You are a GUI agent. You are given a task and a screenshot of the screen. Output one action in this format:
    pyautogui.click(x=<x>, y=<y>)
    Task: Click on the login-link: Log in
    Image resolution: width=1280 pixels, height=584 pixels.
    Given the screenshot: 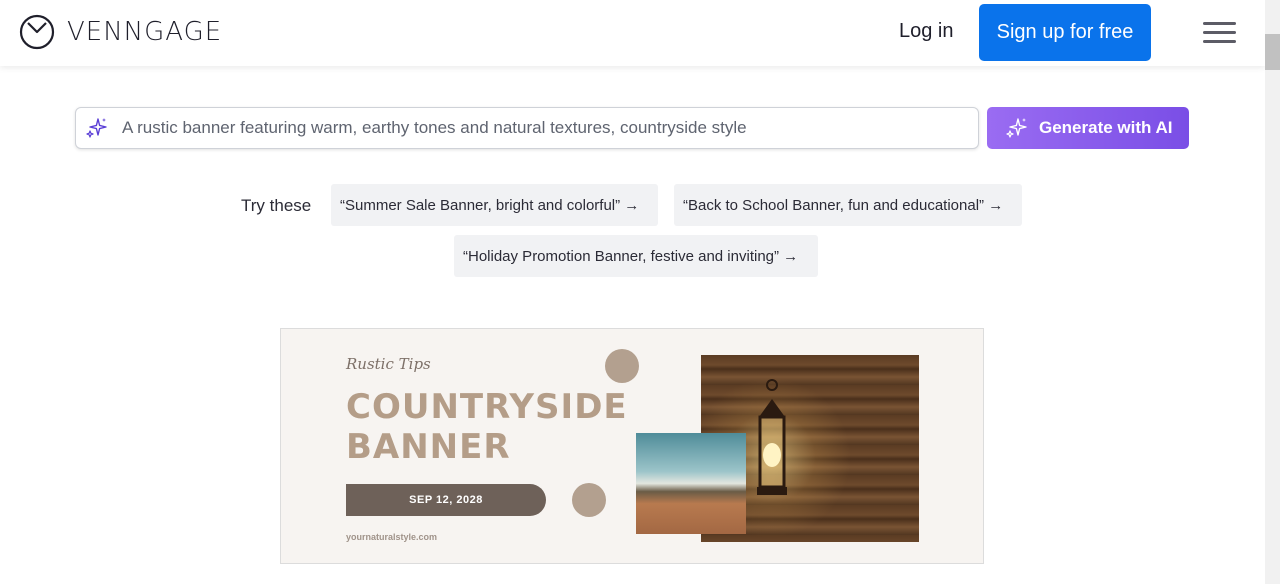 What is the action you would take?
    pyautogui.click(x=926, y=31)
    